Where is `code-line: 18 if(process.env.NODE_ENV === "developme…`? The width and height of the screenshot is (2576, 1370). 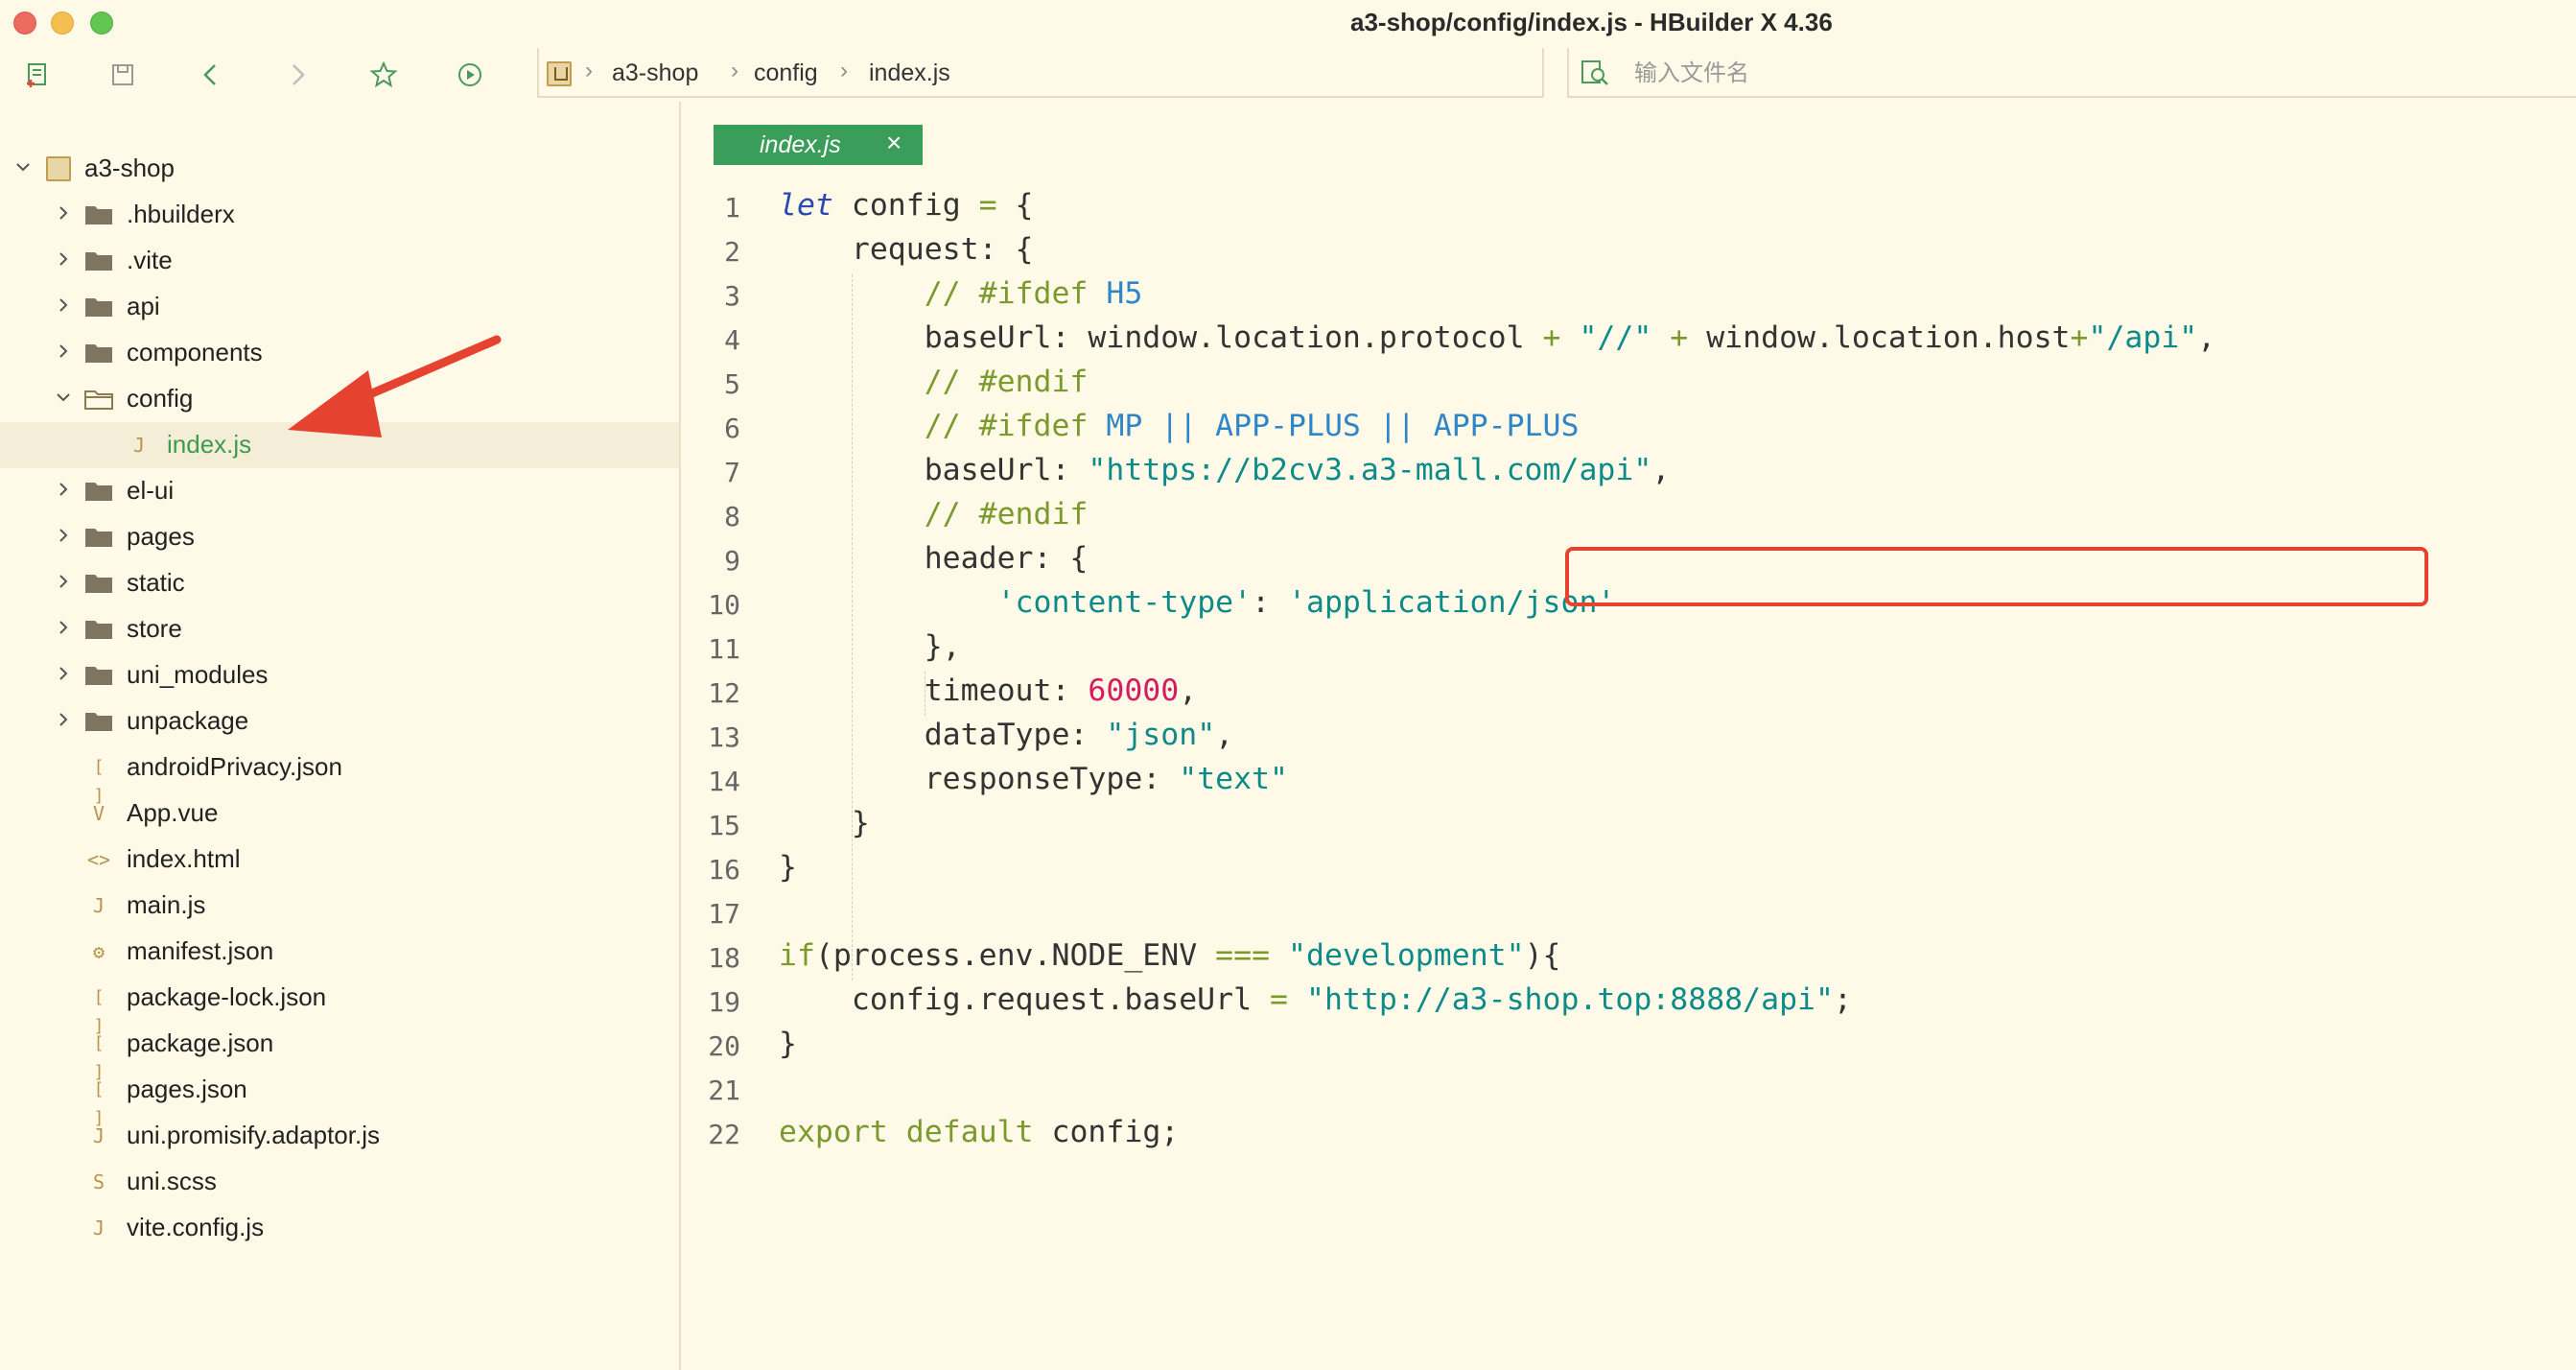 code-line: 18 if(process.env.NODE_ENV === "developme… is located at coordinates (1629, 958).